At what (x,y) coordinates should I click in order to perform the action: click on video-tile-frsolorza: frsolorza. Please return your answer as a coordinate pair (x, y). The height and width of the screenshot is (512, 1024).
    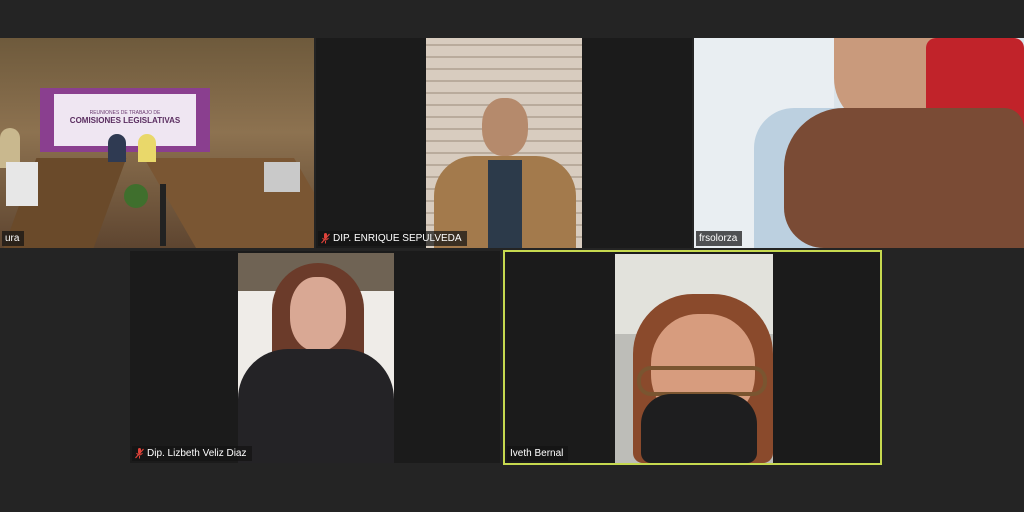
    Looking at the image, I should click on (859, 143).